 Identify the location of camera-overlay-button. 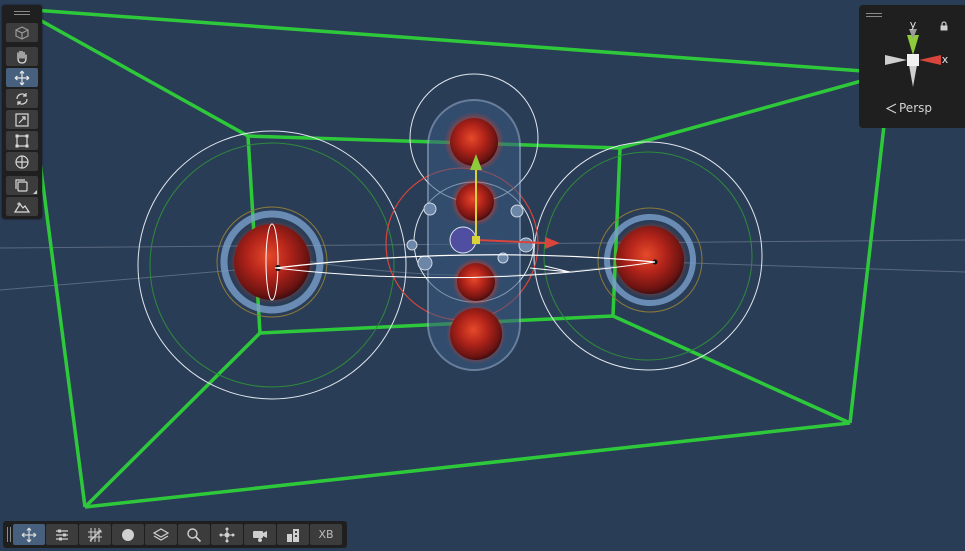
(260, 534).